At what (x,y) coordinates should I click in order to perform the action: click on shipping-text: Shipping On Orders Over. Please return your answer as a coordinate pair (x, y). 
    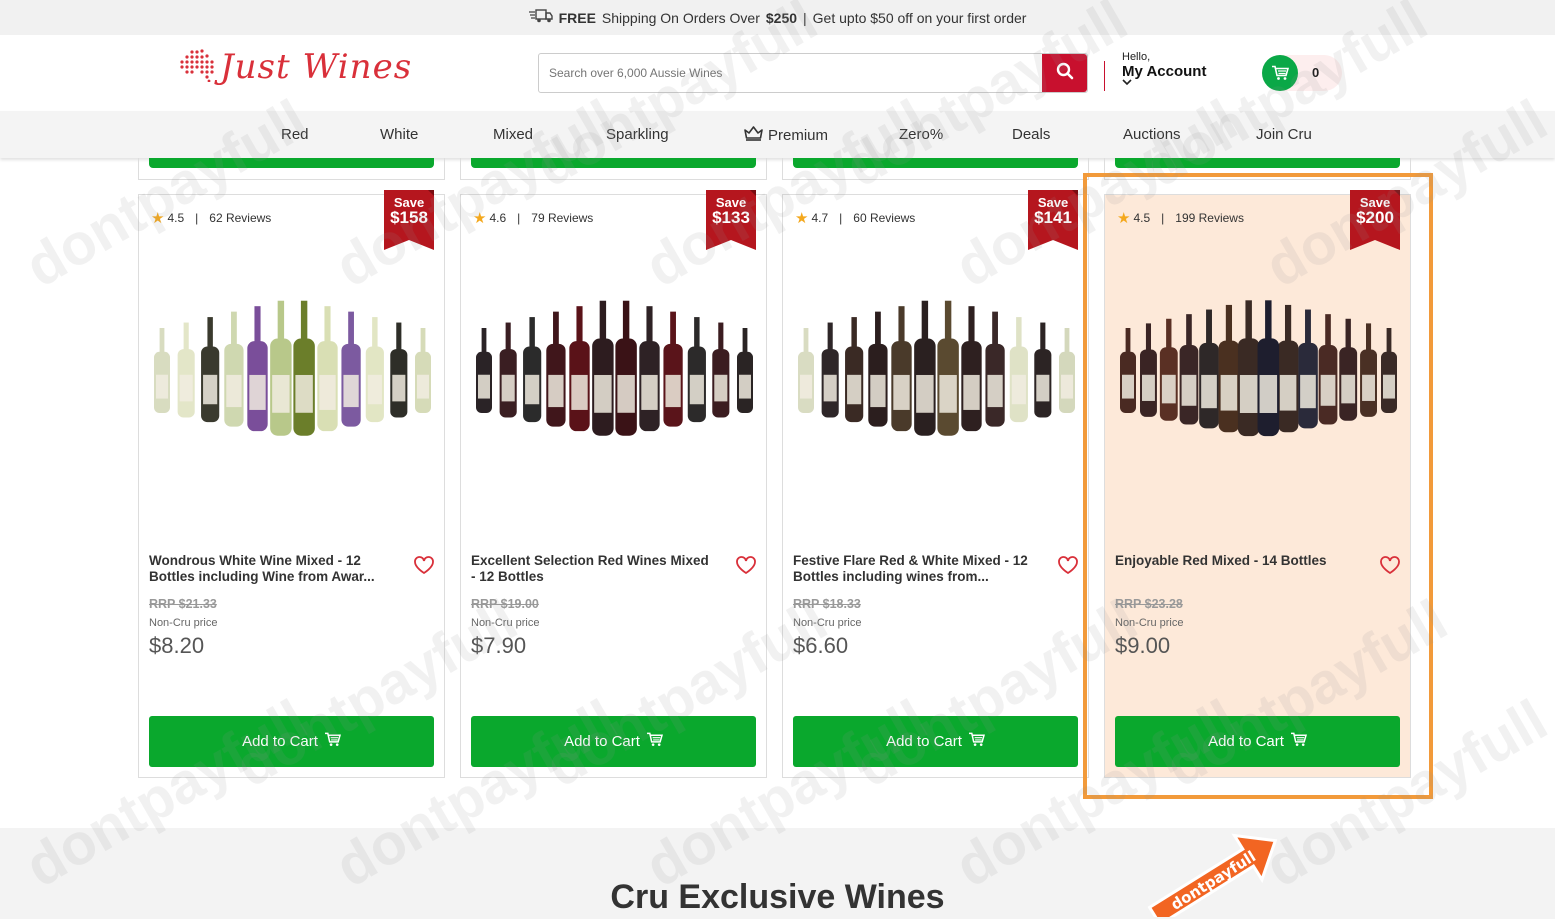
    Looking at the image, I should click on (680, 17).